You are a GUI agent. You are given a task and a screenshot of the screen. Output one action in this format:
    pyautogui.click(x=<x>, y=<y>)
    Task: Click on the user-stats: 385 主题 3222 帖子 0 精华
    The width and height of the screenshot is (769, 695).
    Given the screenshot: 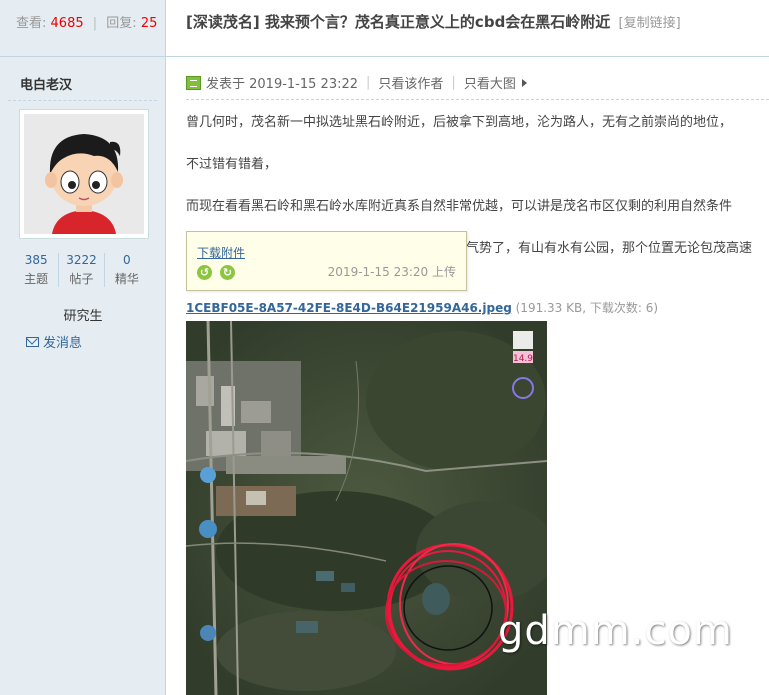 What is the action you would take?
    pyautogui.click(x=81, y=270)
    